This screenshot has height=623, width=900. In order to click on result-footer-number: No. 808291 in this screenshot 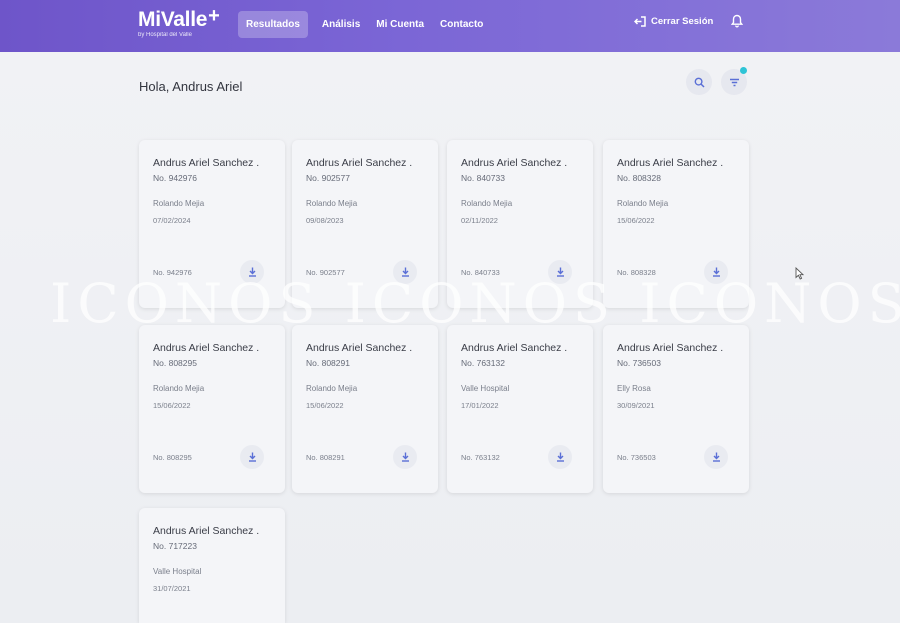, I will do `click(325, 457)`.